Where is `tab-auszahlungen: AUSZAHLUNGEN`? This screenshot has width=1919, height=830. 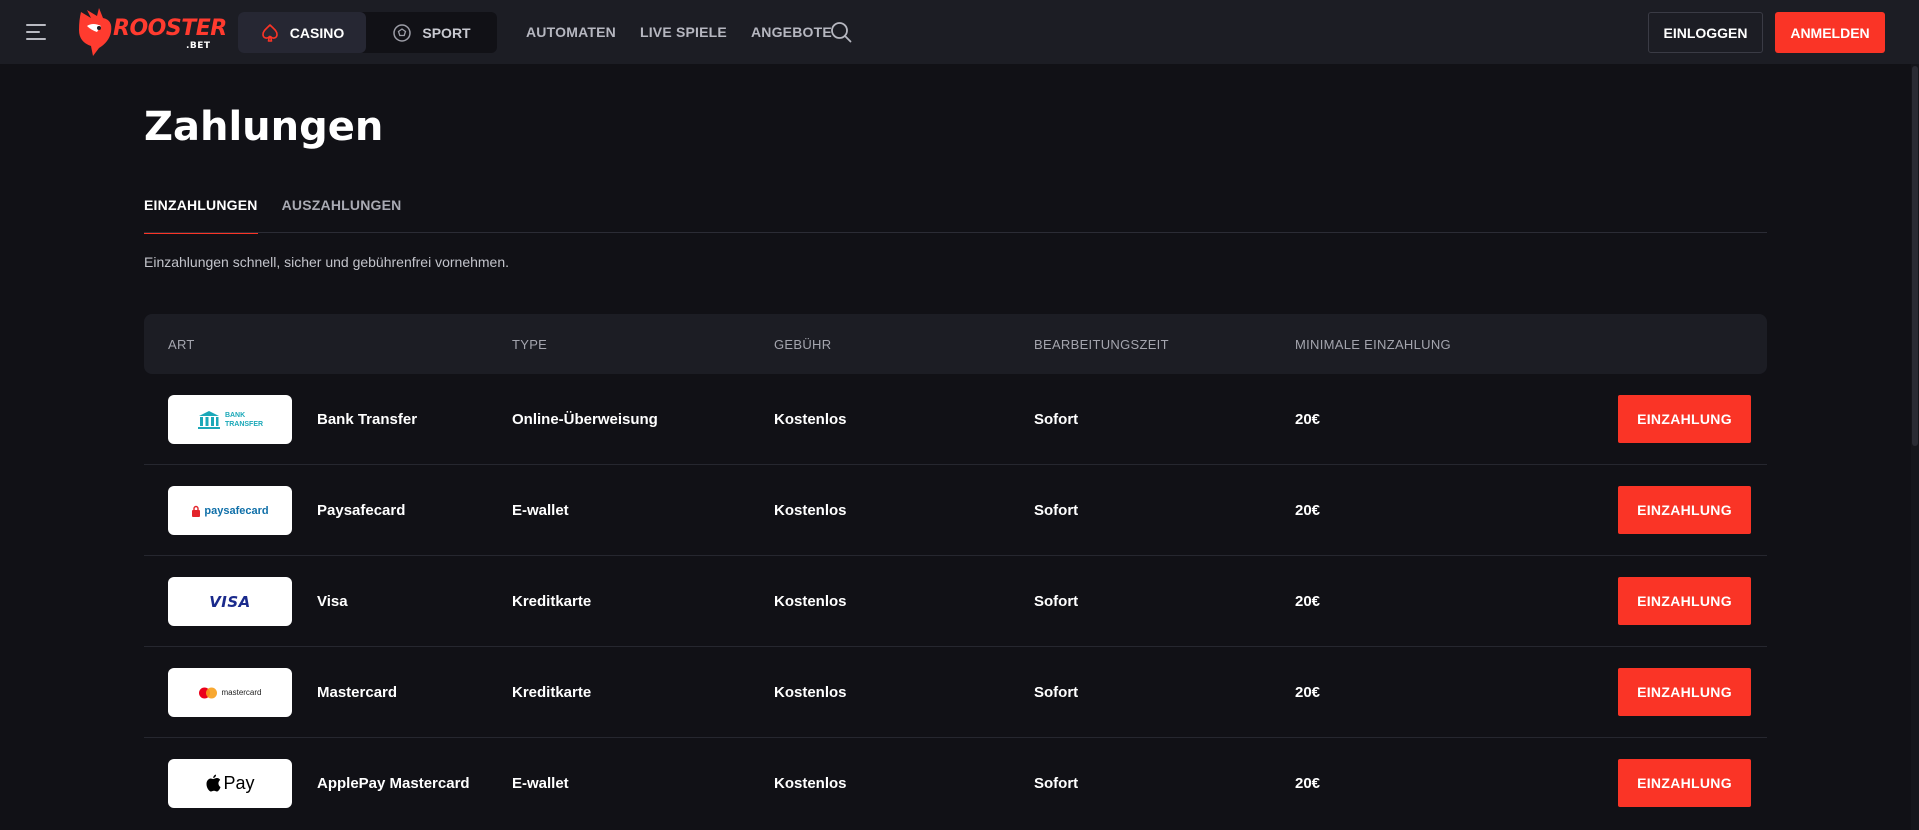
tab-auszahlungen: AUSZAHLUNGEN is located at coordinates (342, 215).